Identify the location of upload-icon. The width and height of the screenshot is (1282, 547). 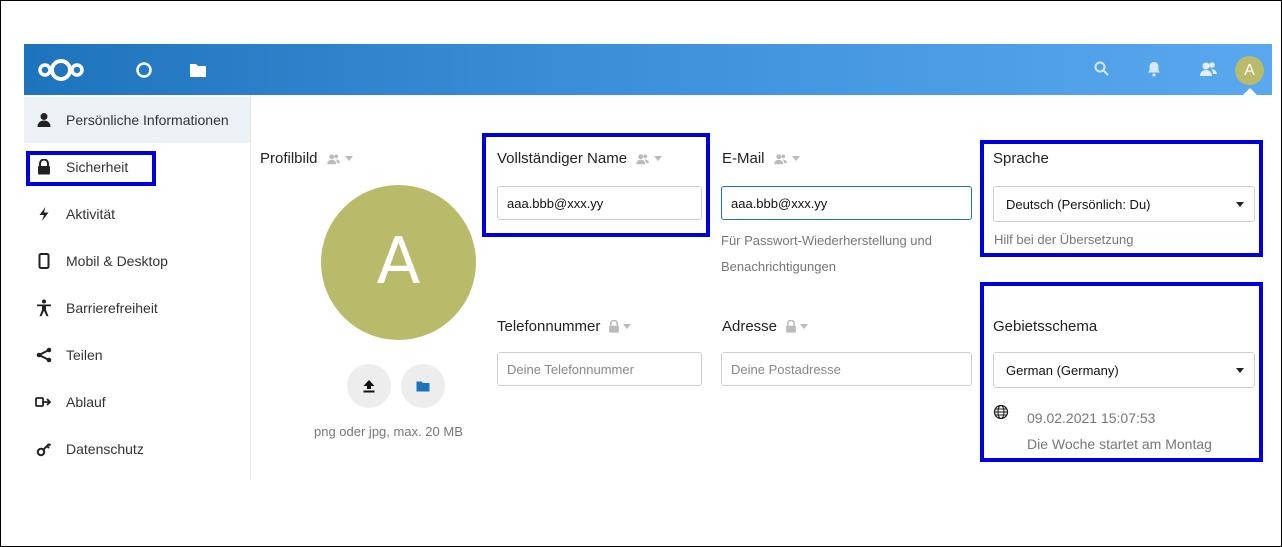
(369, 386).